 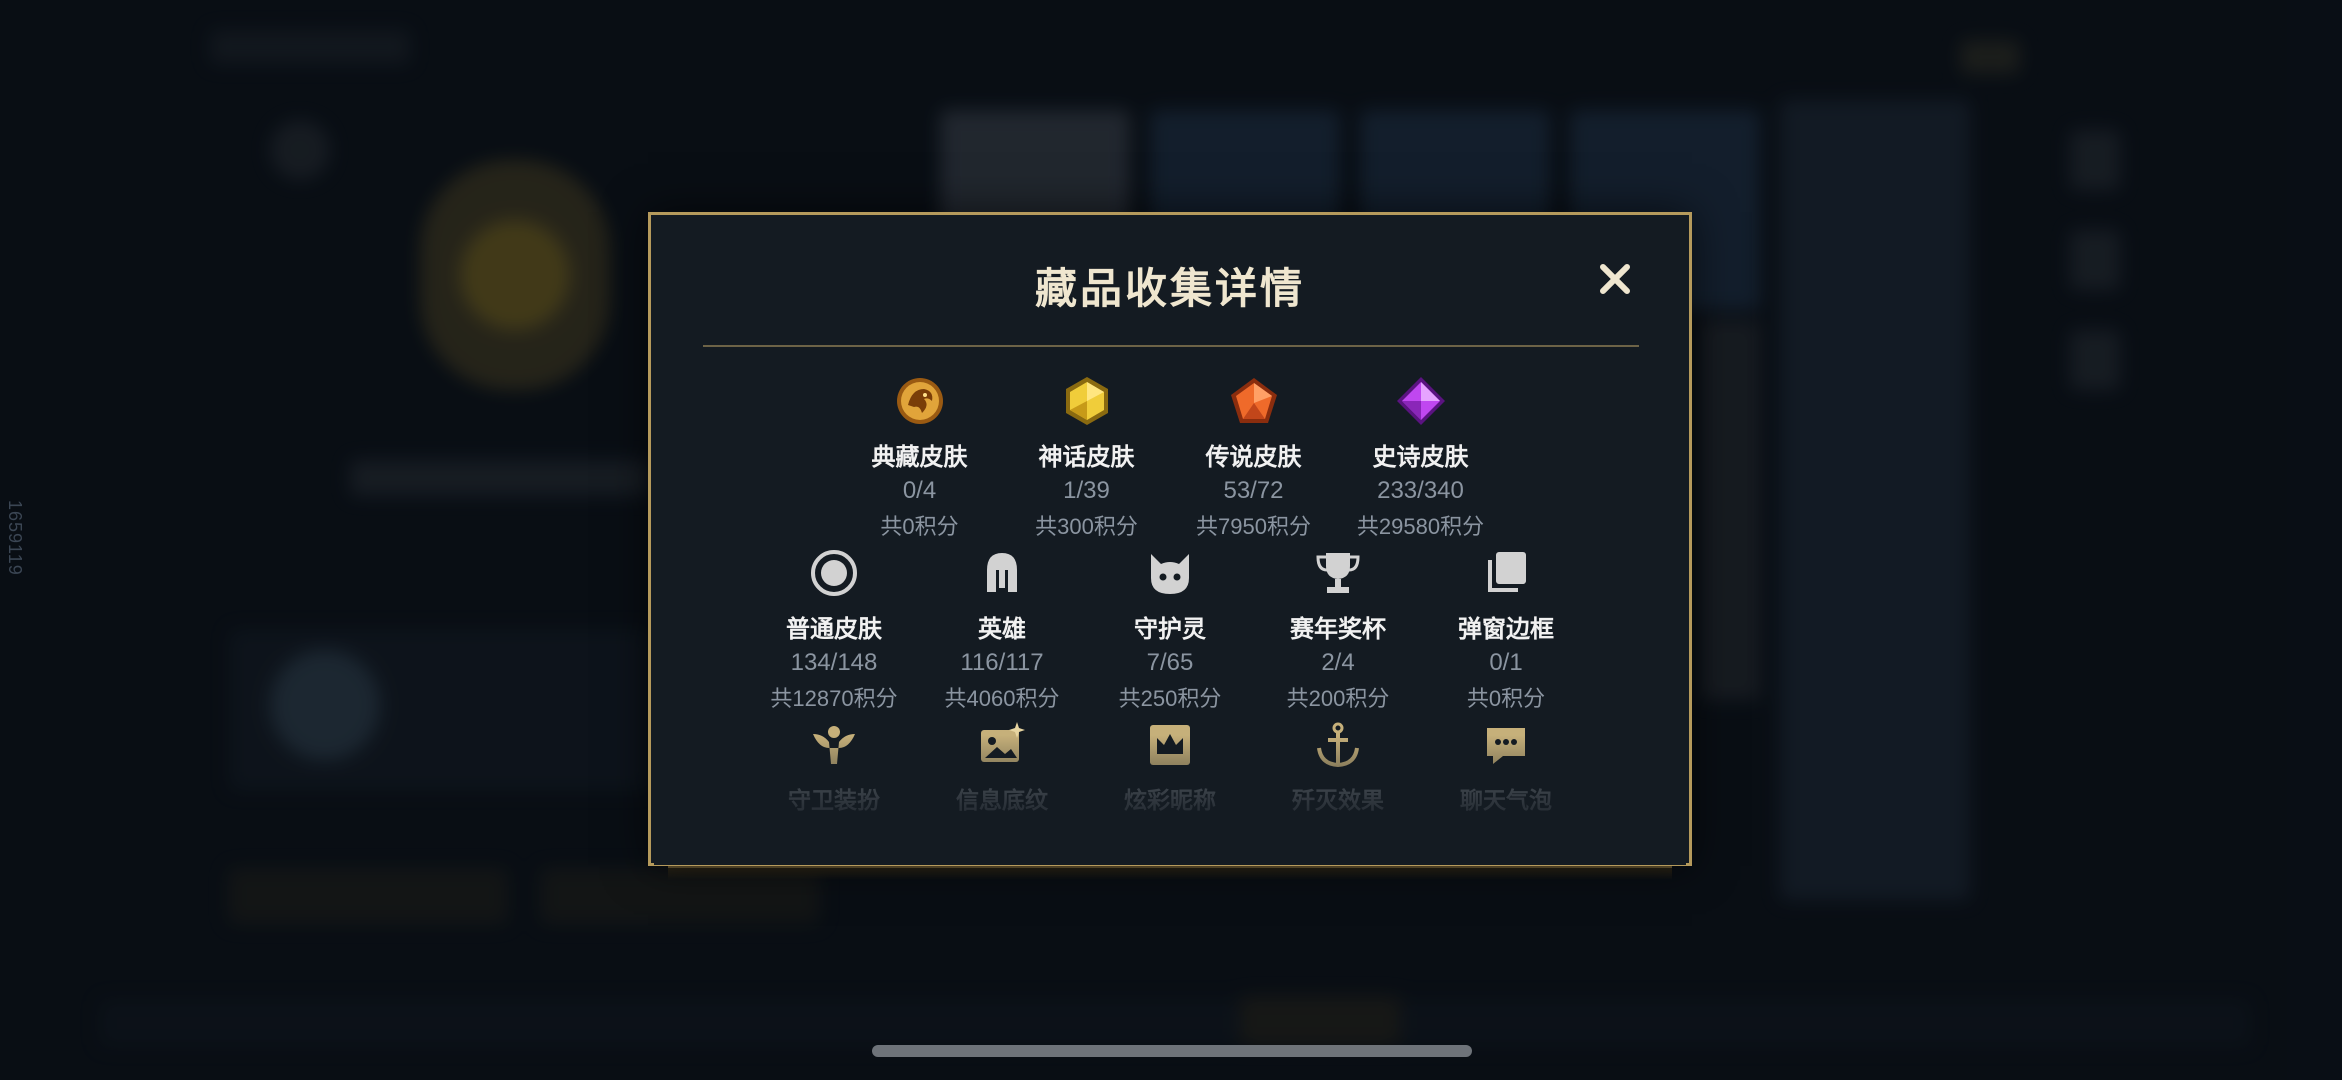 I want to click on collection-row-misc: 普通皮肤 134/148 共12870积分 英雄 116/117 共4060积分, so click(x=1170, y=630).